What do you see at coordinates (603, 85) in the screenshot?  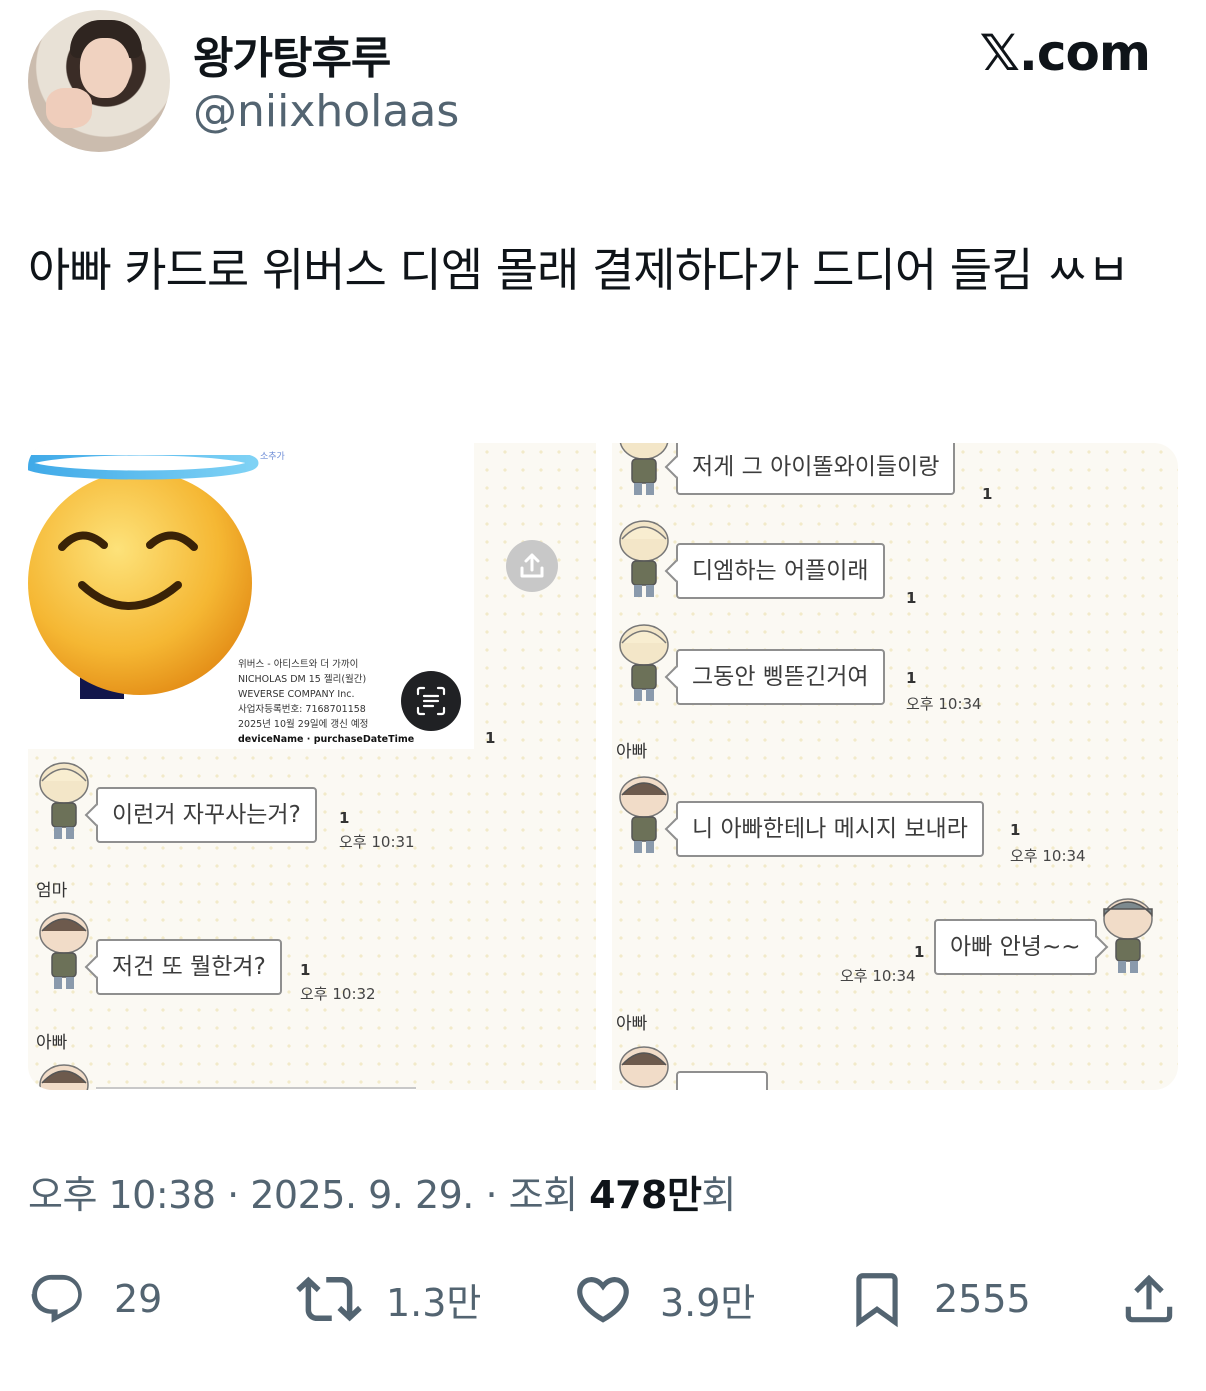 I see `tweet-header: 왕가탕후루 @niixholaas 𝕏.com` at bounding box center [603, 85].